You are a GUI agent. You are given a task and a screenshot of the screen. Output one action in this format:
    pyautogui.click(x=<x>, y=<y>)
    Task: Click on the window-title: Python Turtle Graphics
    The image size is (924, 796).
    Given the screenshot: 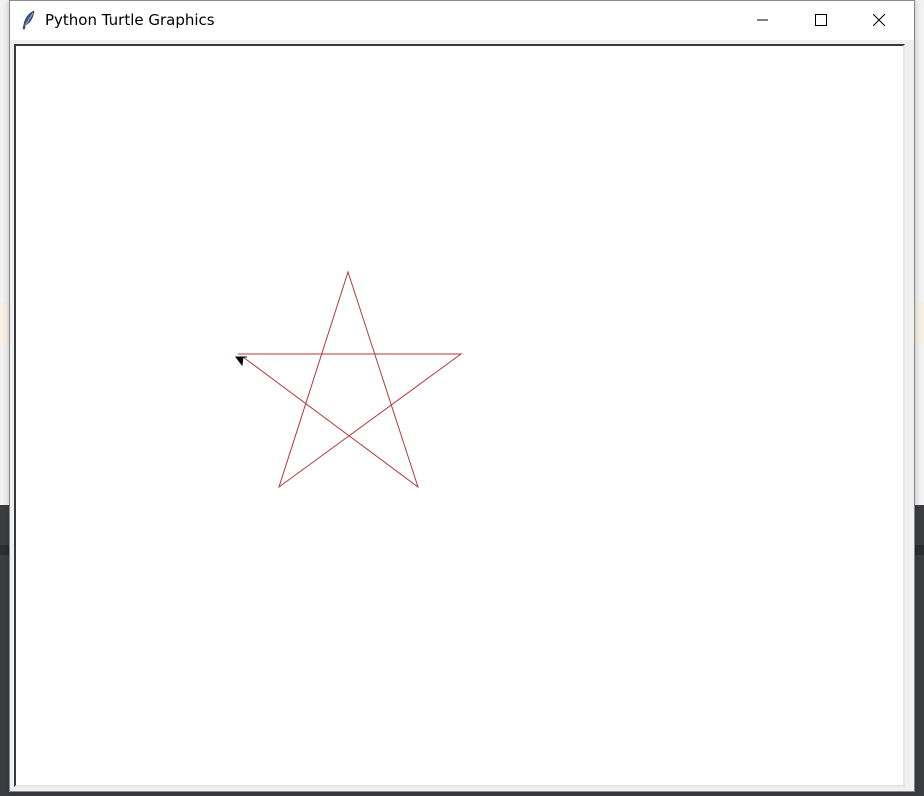 What is the action you would take?
    pyautogui.click(x=130, y=20)
    